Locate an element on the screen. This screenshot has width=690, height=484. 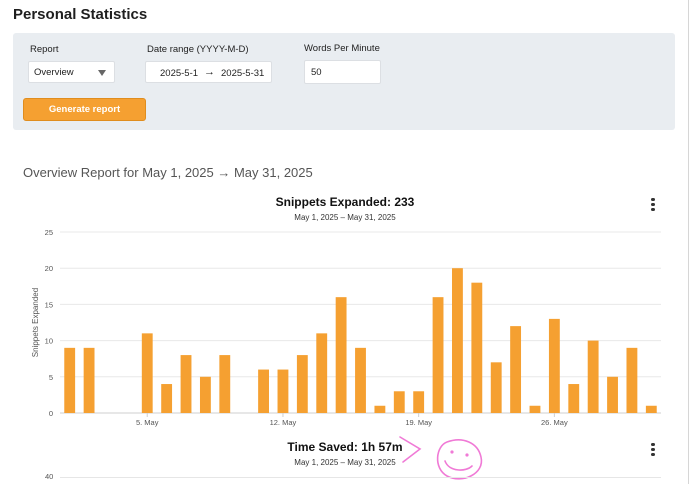
y-tick-label: 20 is located at coordinates (49, 268).